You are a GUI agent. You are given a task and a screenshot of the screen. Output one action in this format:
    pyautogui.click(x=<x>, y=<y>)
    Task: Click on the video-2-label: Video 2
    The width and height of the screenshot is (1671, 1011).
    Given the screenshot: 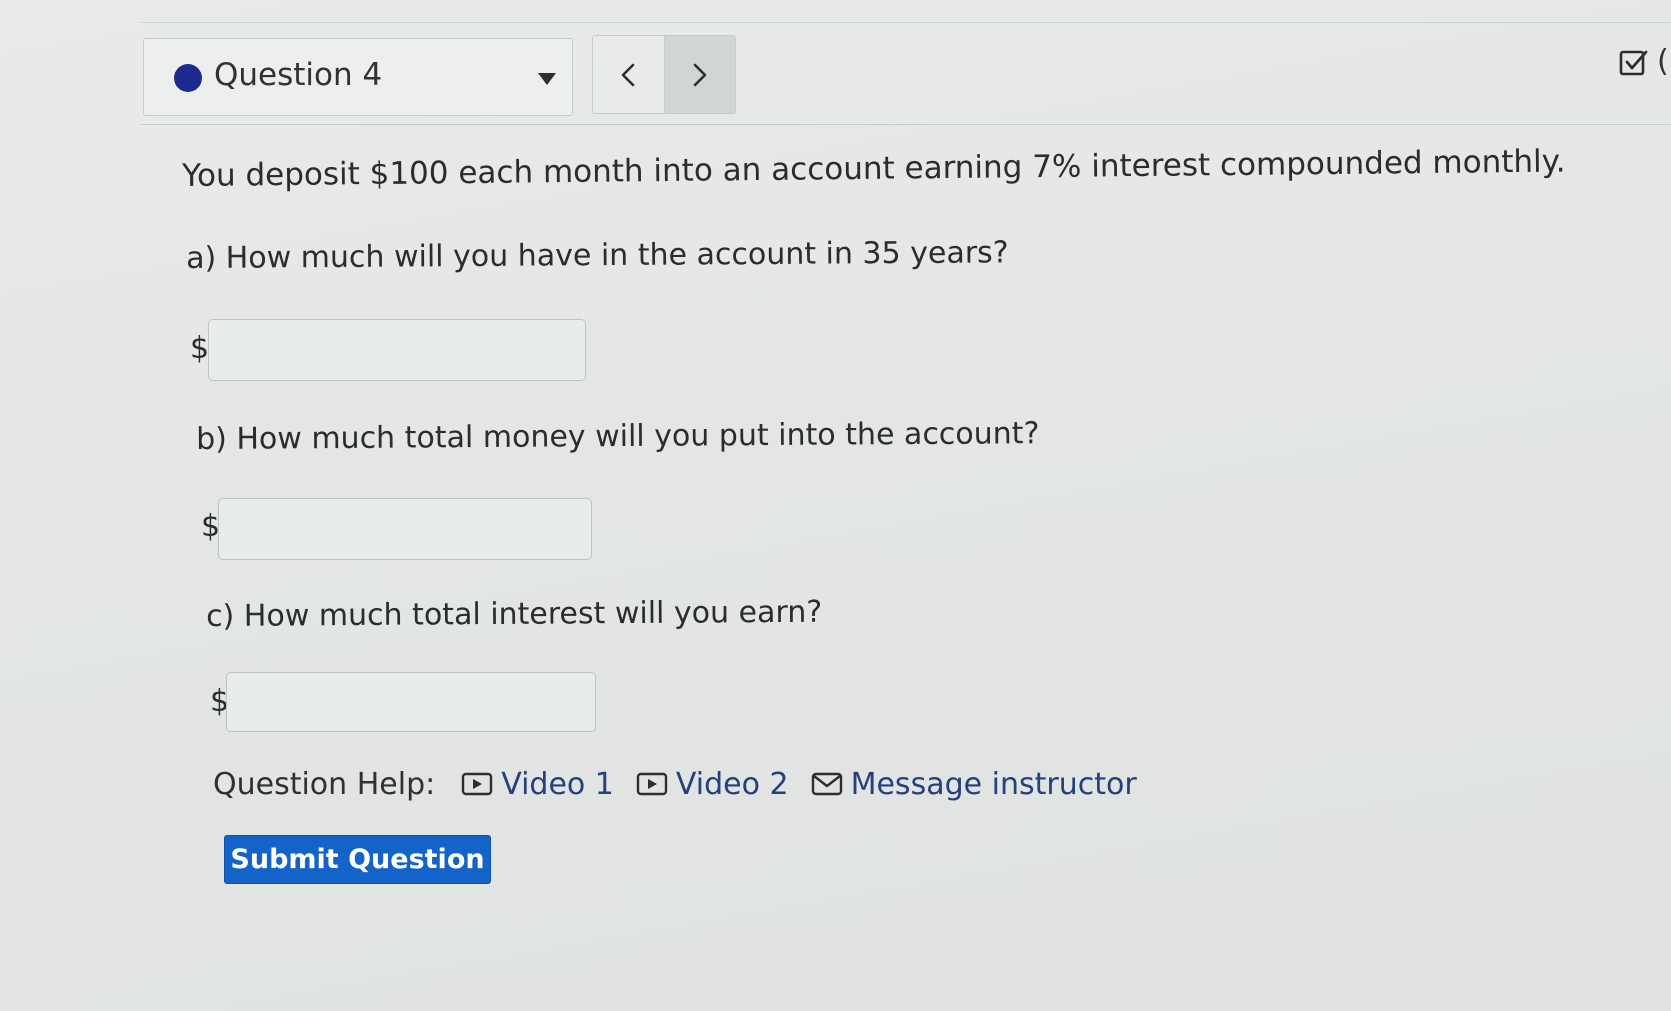 What is the action you would take?
    pyautogui.click(x=732, y=784)
    